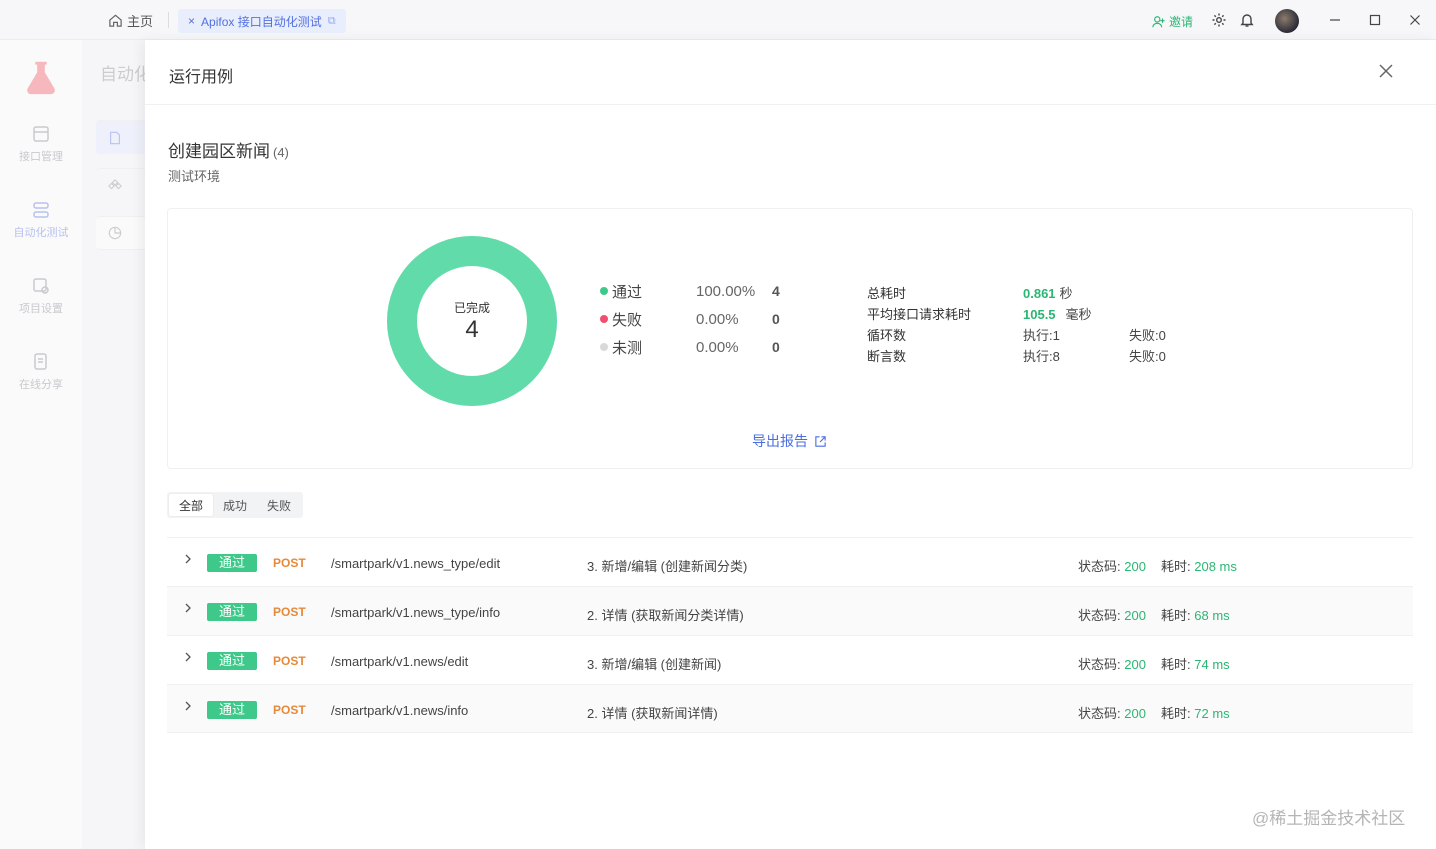 This screenshot has width=1436, height=849. I want to click on api-path: /smartpark/v1.news/info, so click(400, 710).